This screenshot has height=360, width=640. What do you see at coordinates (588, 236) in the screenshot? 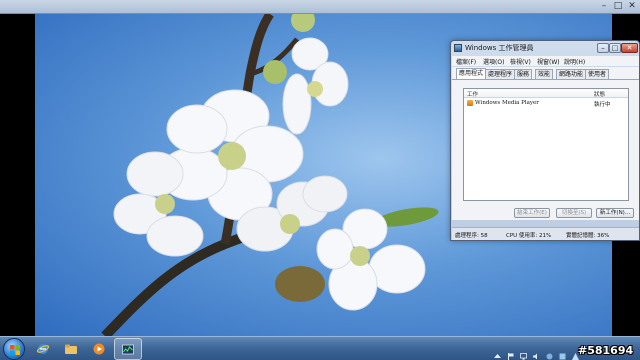
I see `memory-usage: 實體記憶體: 36%` at bounding box center [588, 236].